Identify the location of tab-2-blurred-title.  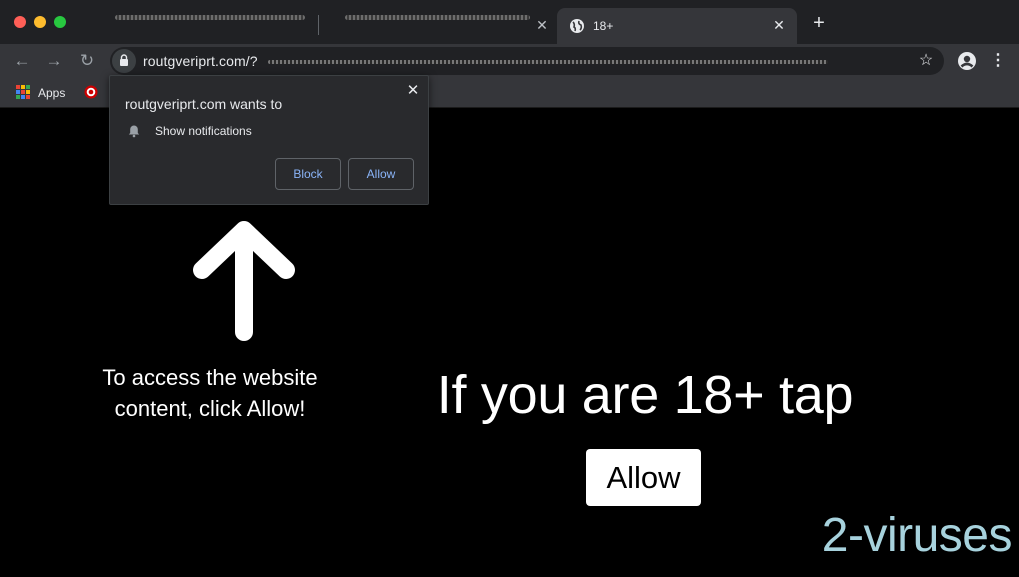
(437, 17).